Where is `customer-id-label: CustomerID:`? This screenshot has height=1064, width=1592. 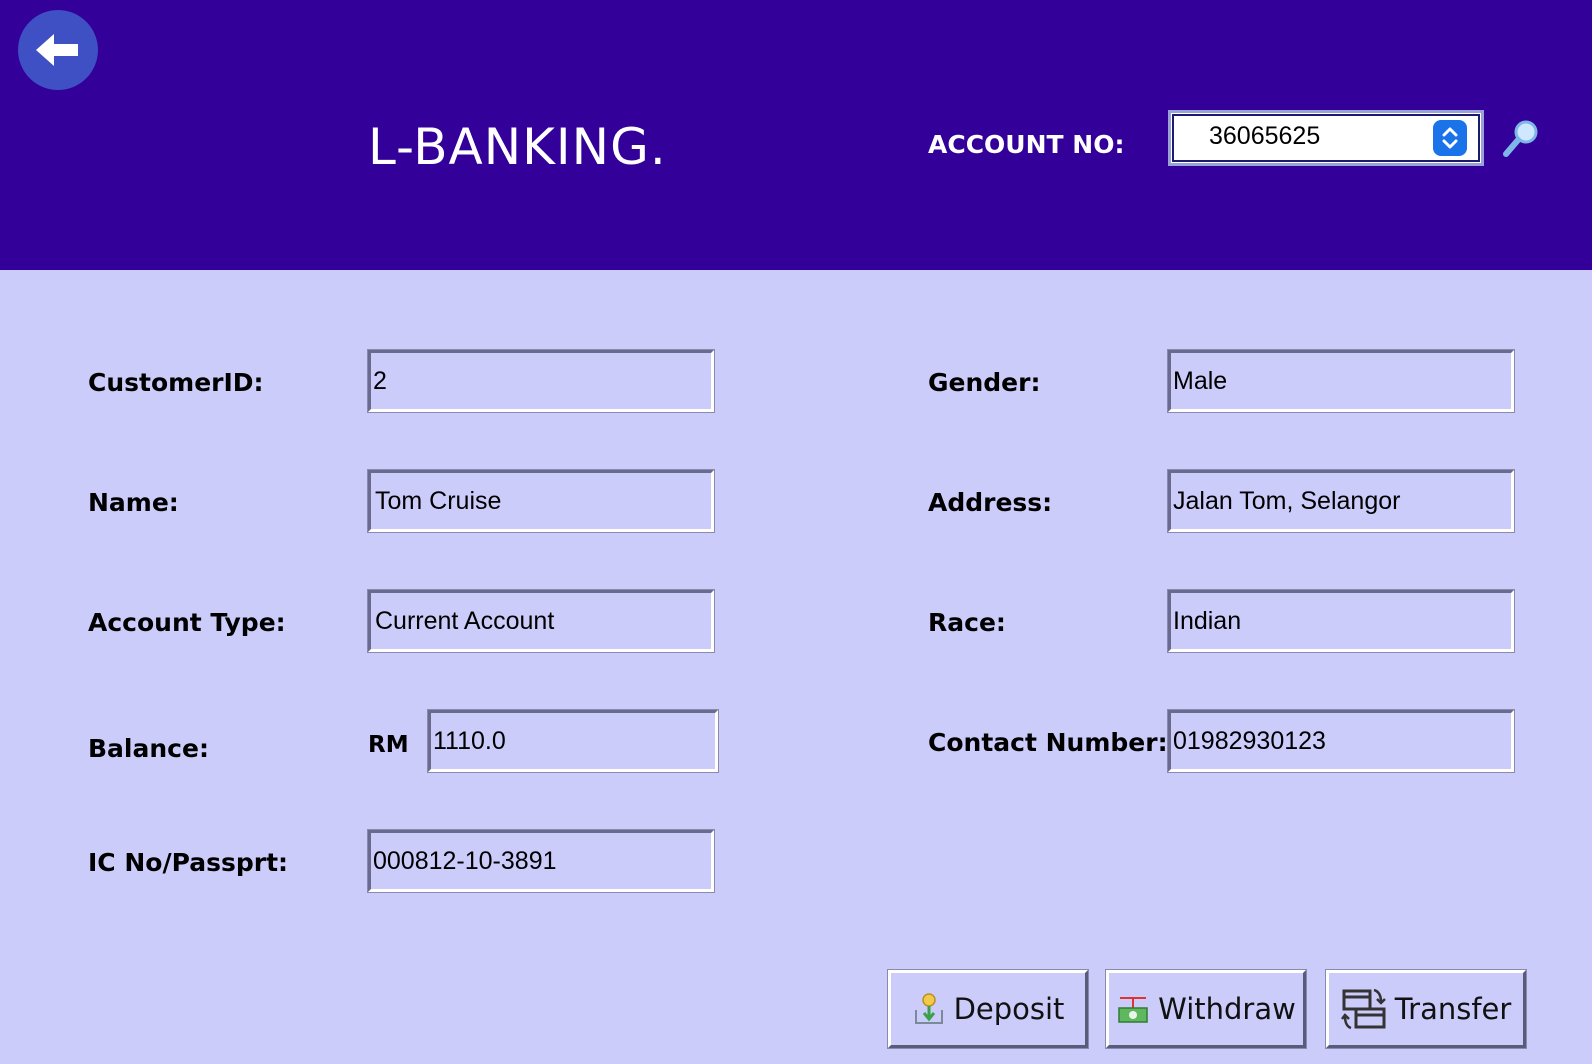 customer-id-label: CustomerID: is located at coordinates (176, 382).